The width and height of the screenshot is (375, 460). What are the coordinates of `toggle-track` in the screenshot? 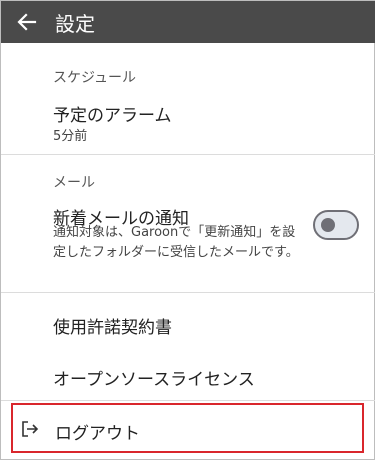 It's located at (336, 225).